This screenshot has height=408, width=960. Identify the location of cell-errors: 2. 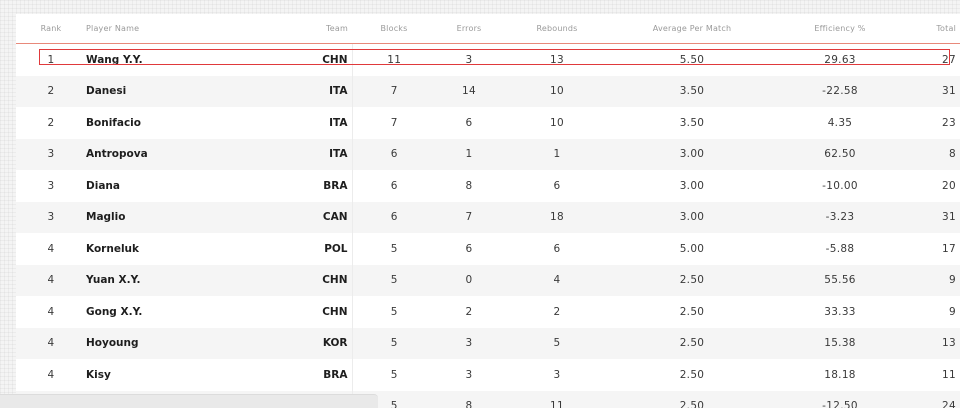
(469, 312).